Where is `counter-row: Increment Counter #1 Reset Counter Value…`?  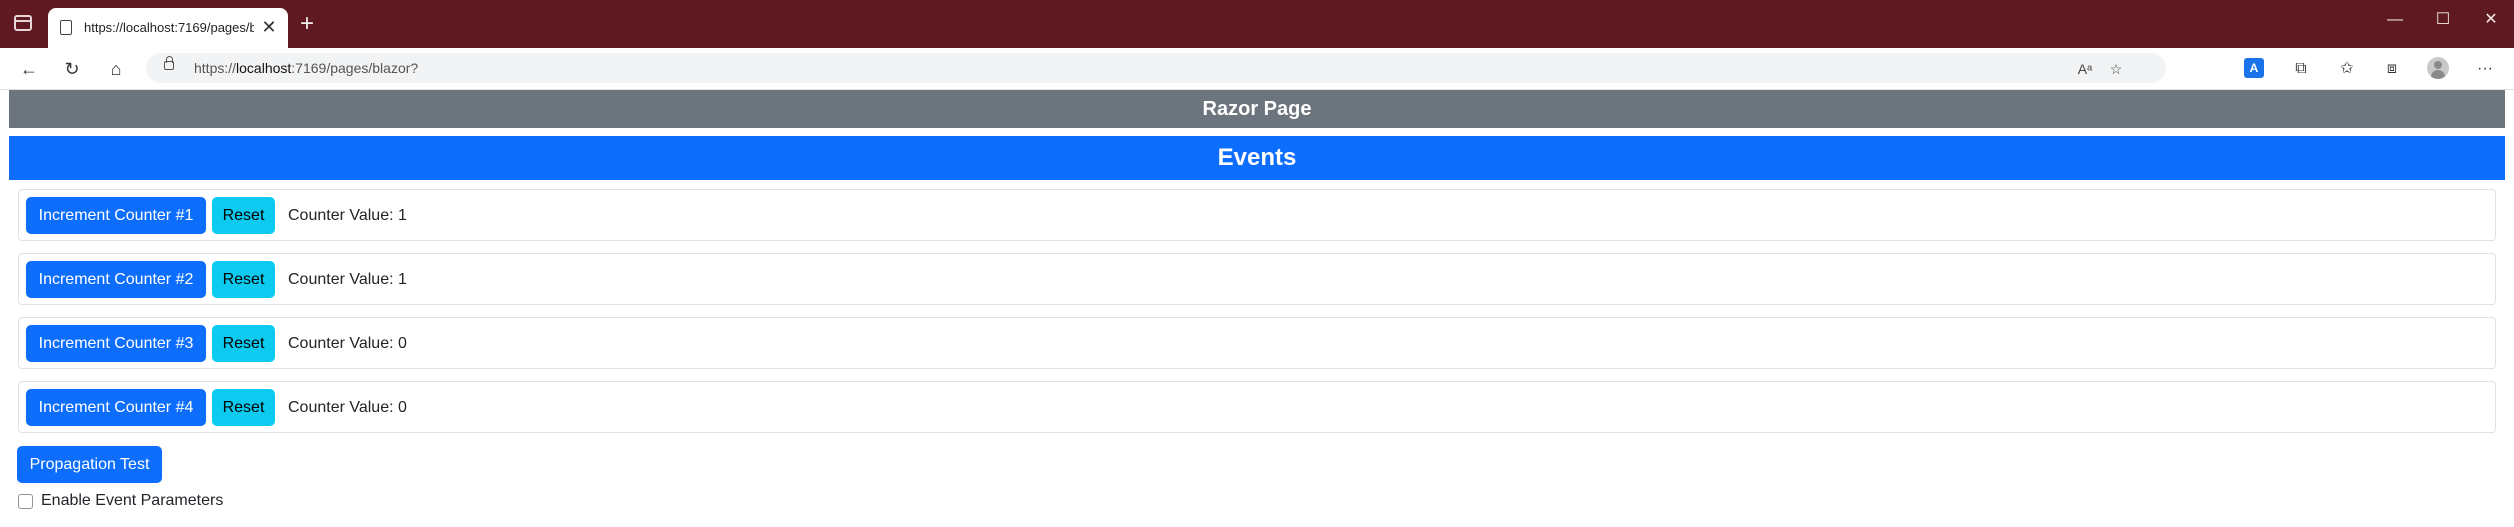
counter-row: Increment Counter #1 Reset Counter Value… is located at coordinates (1257, 215).